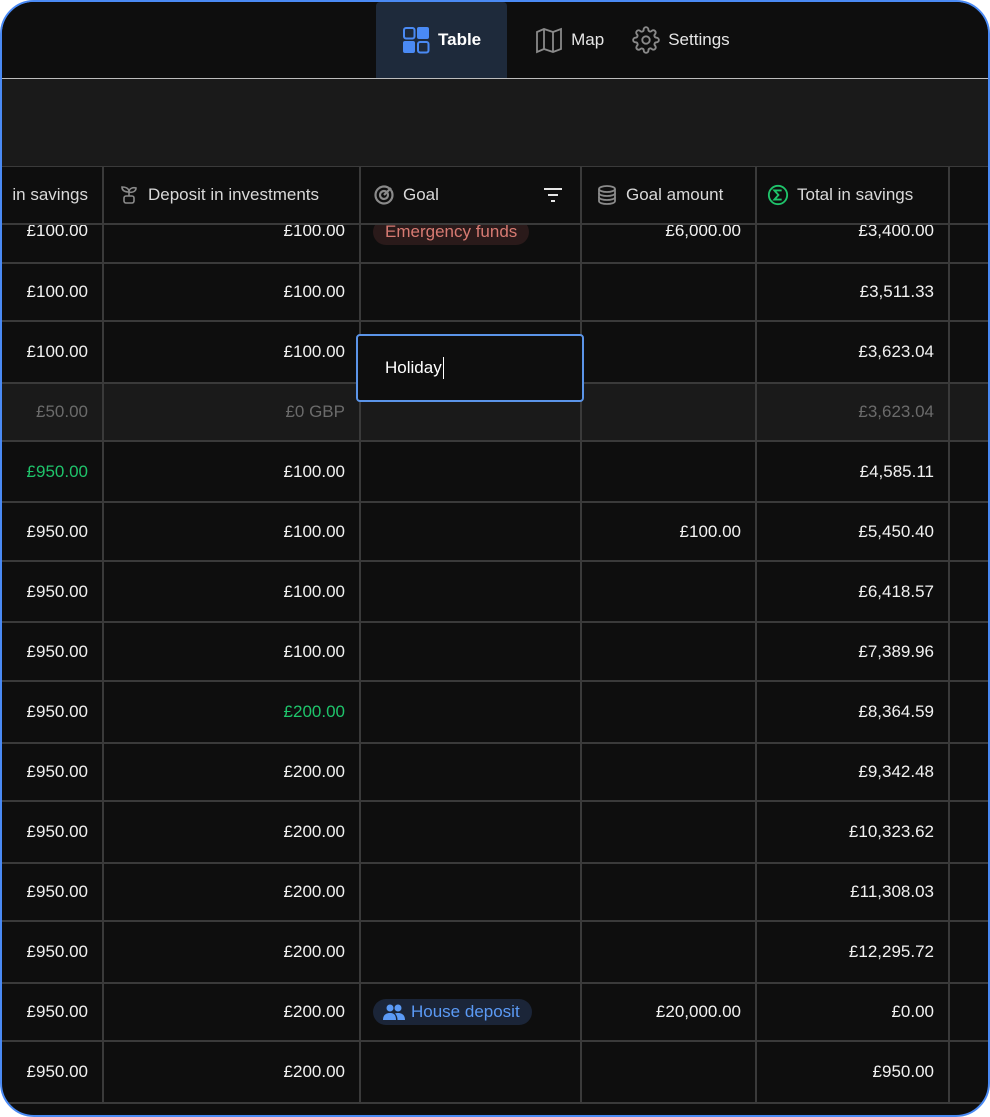 This screenshot has width=990, height=1117. I want to click on goal-cell: Emergency funds, so click(470, 243).